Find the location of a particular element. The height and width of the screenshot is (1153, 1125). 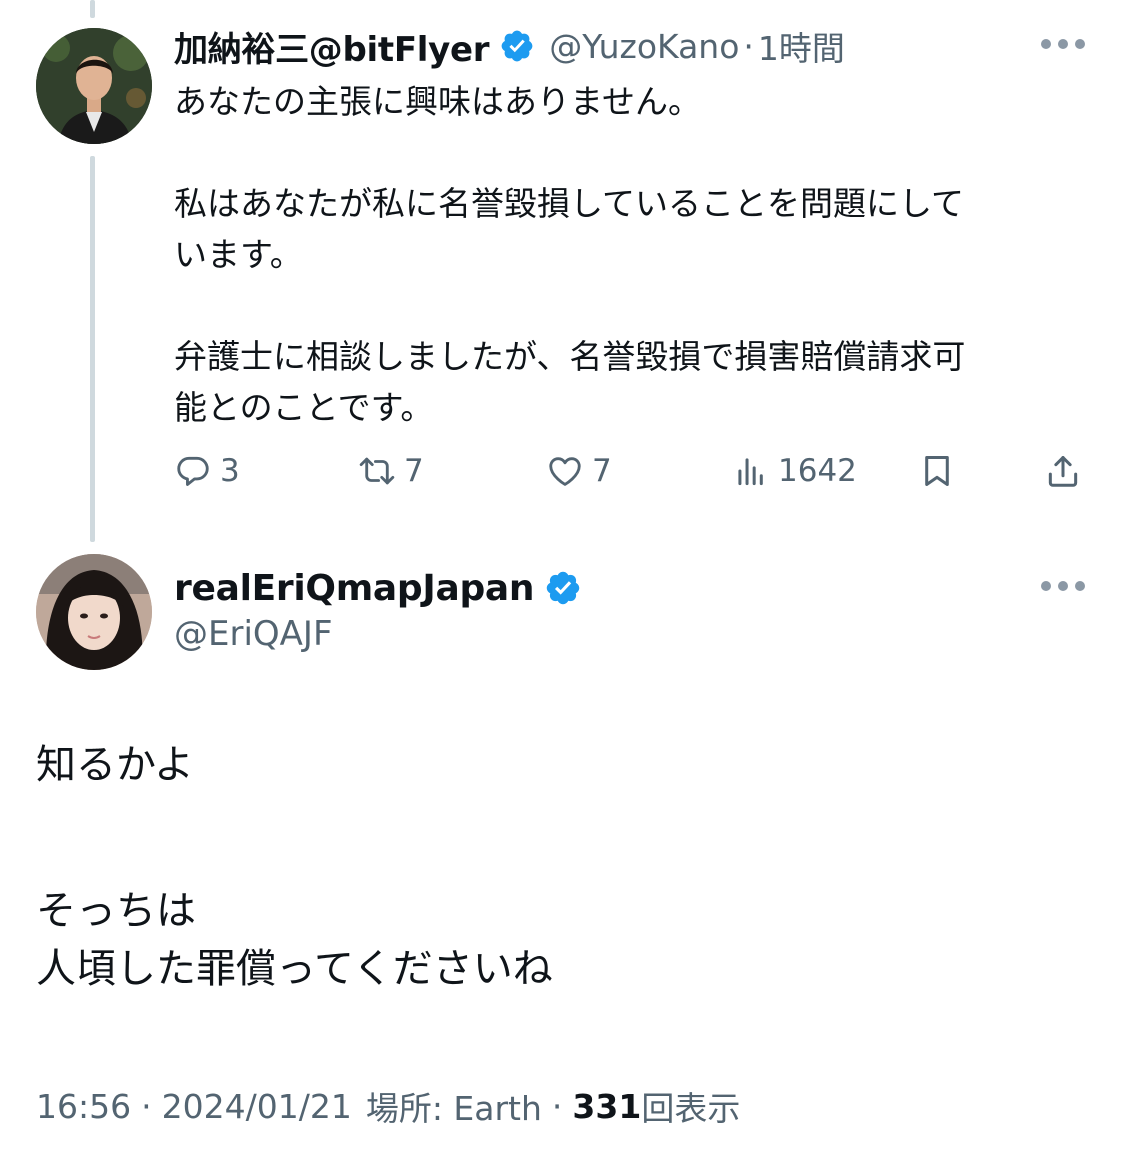

reply-button: 3 is located at coordinates (207, 471).